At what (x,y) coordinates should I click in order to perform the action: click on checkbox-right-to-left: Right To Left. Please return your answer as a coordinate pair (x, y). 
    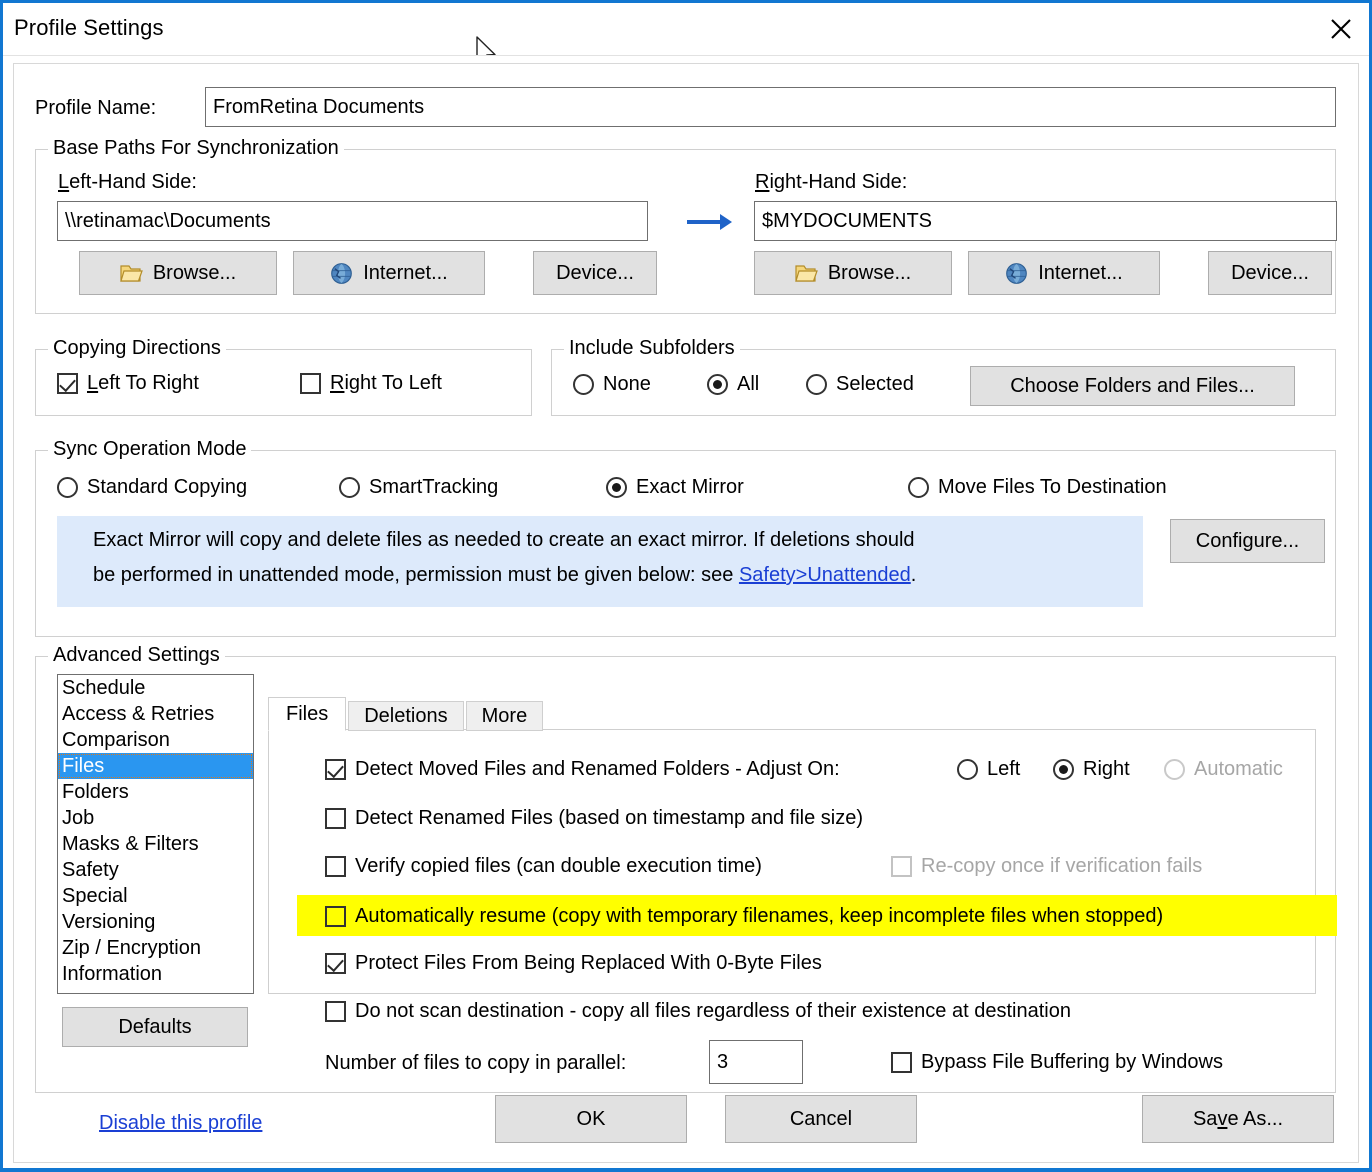
    Looking at the image, I should click on (371, 383).